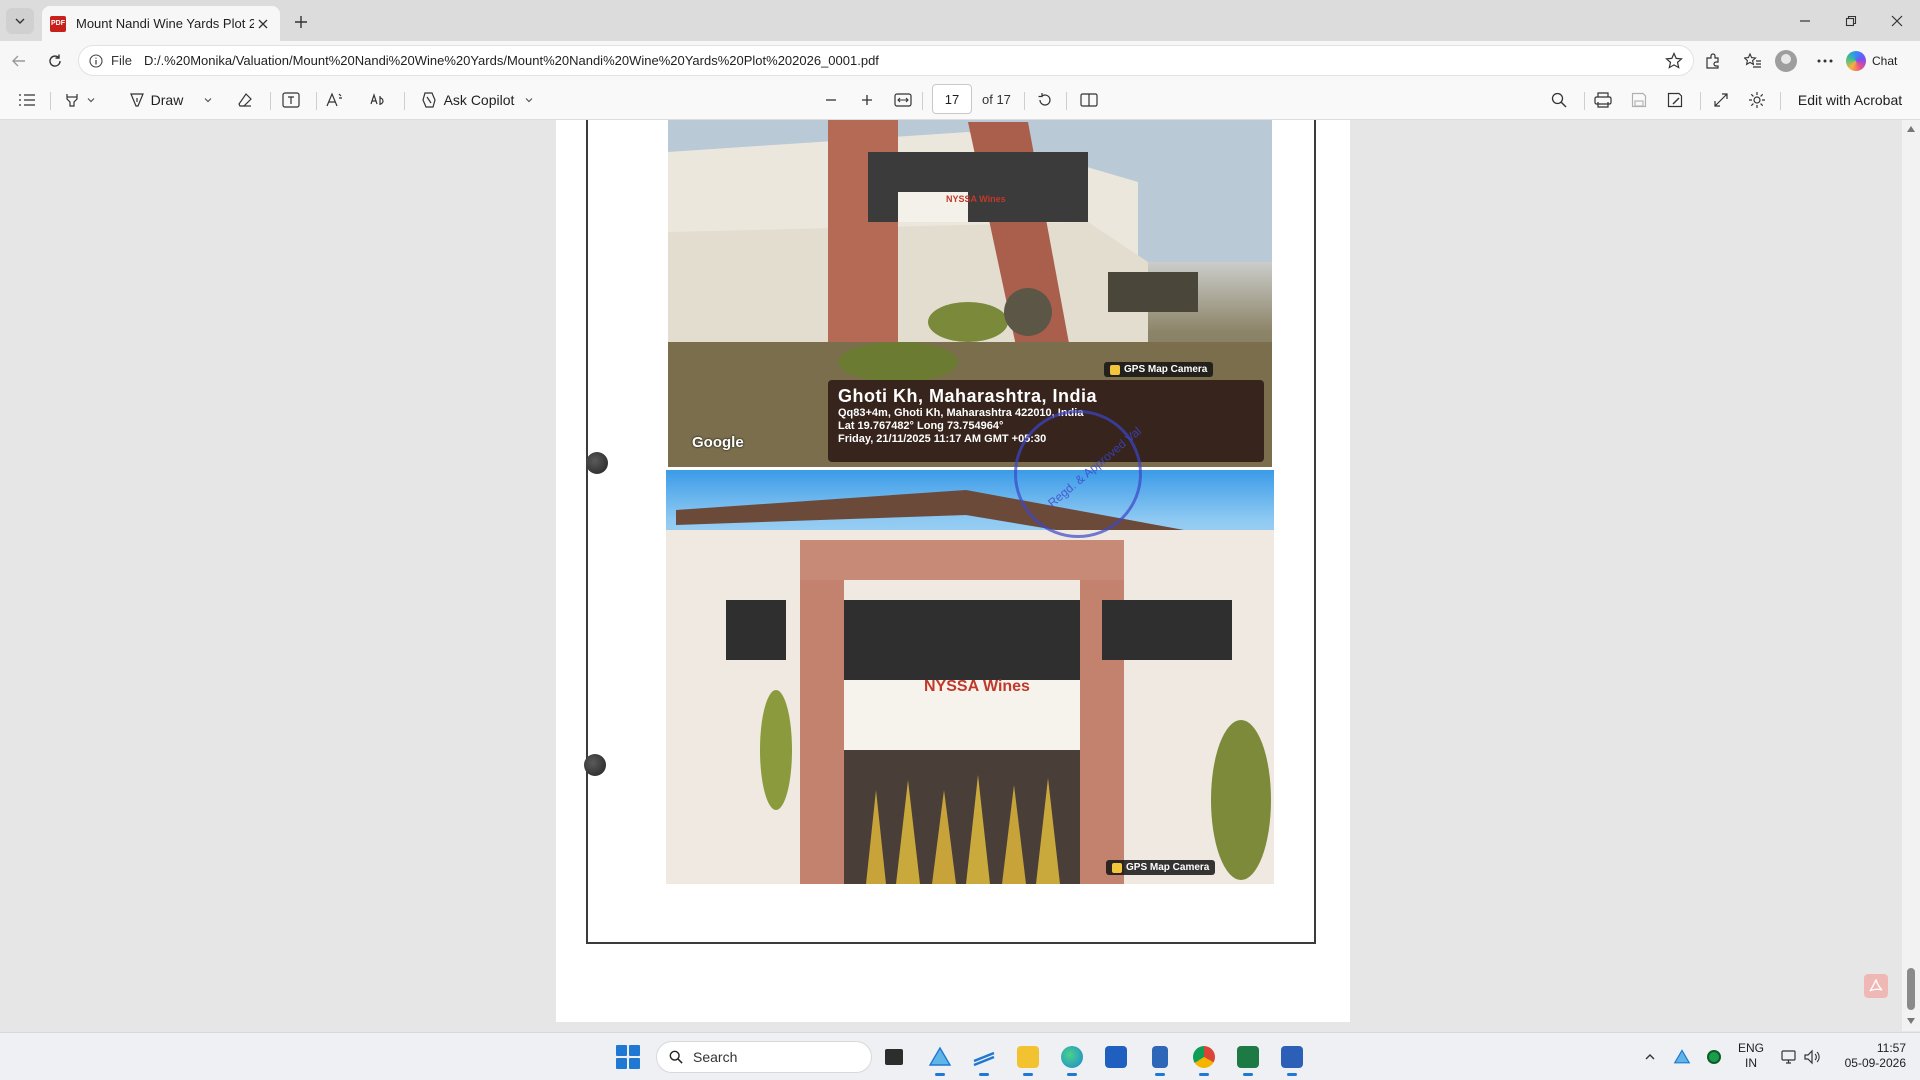  Describe the element at coordinates (477, 100) in the screenshot. I see `ask-copilot-button: Ask Copilot` at that location.